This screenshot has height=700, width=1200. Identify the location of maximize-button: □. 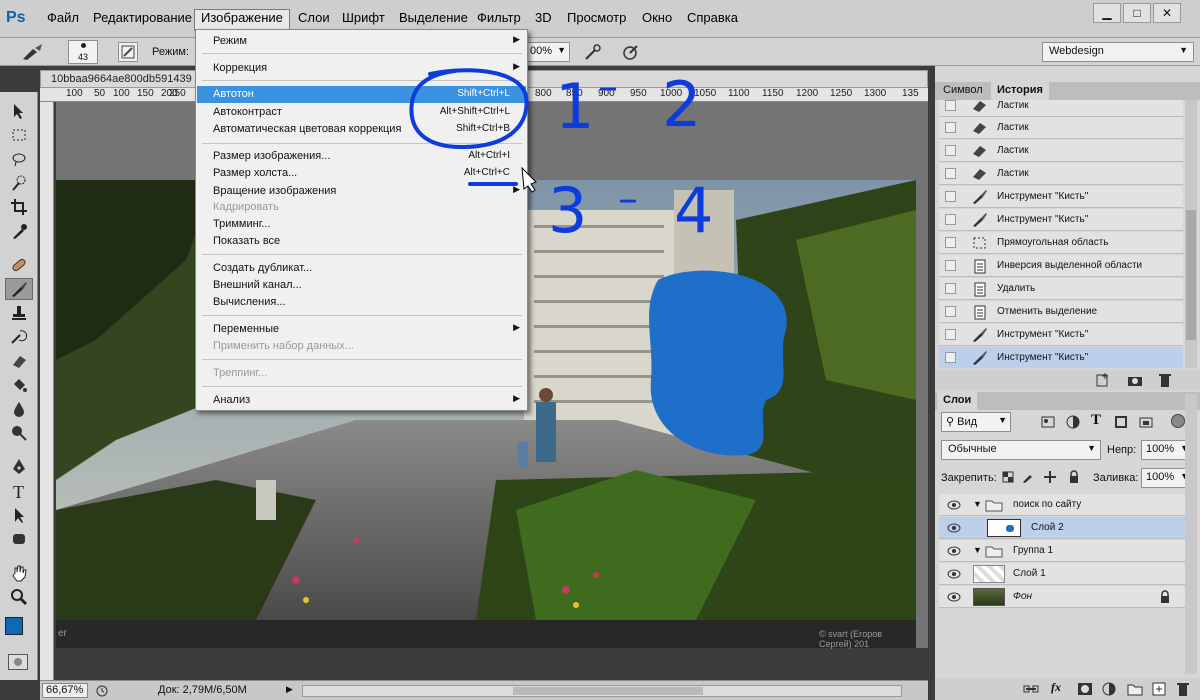
(1137, 13).